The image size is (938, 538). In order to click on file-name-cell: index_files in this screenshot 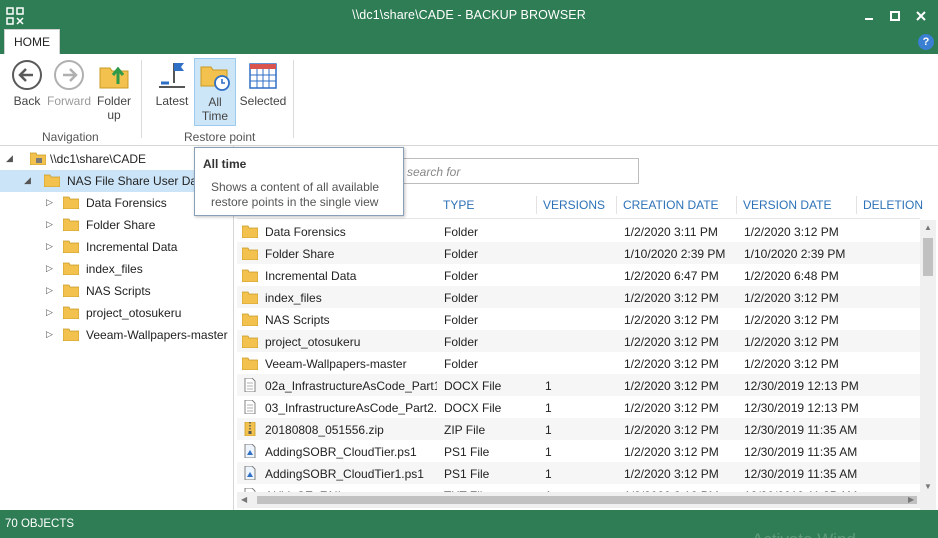, I will do `click(293, 298)`.